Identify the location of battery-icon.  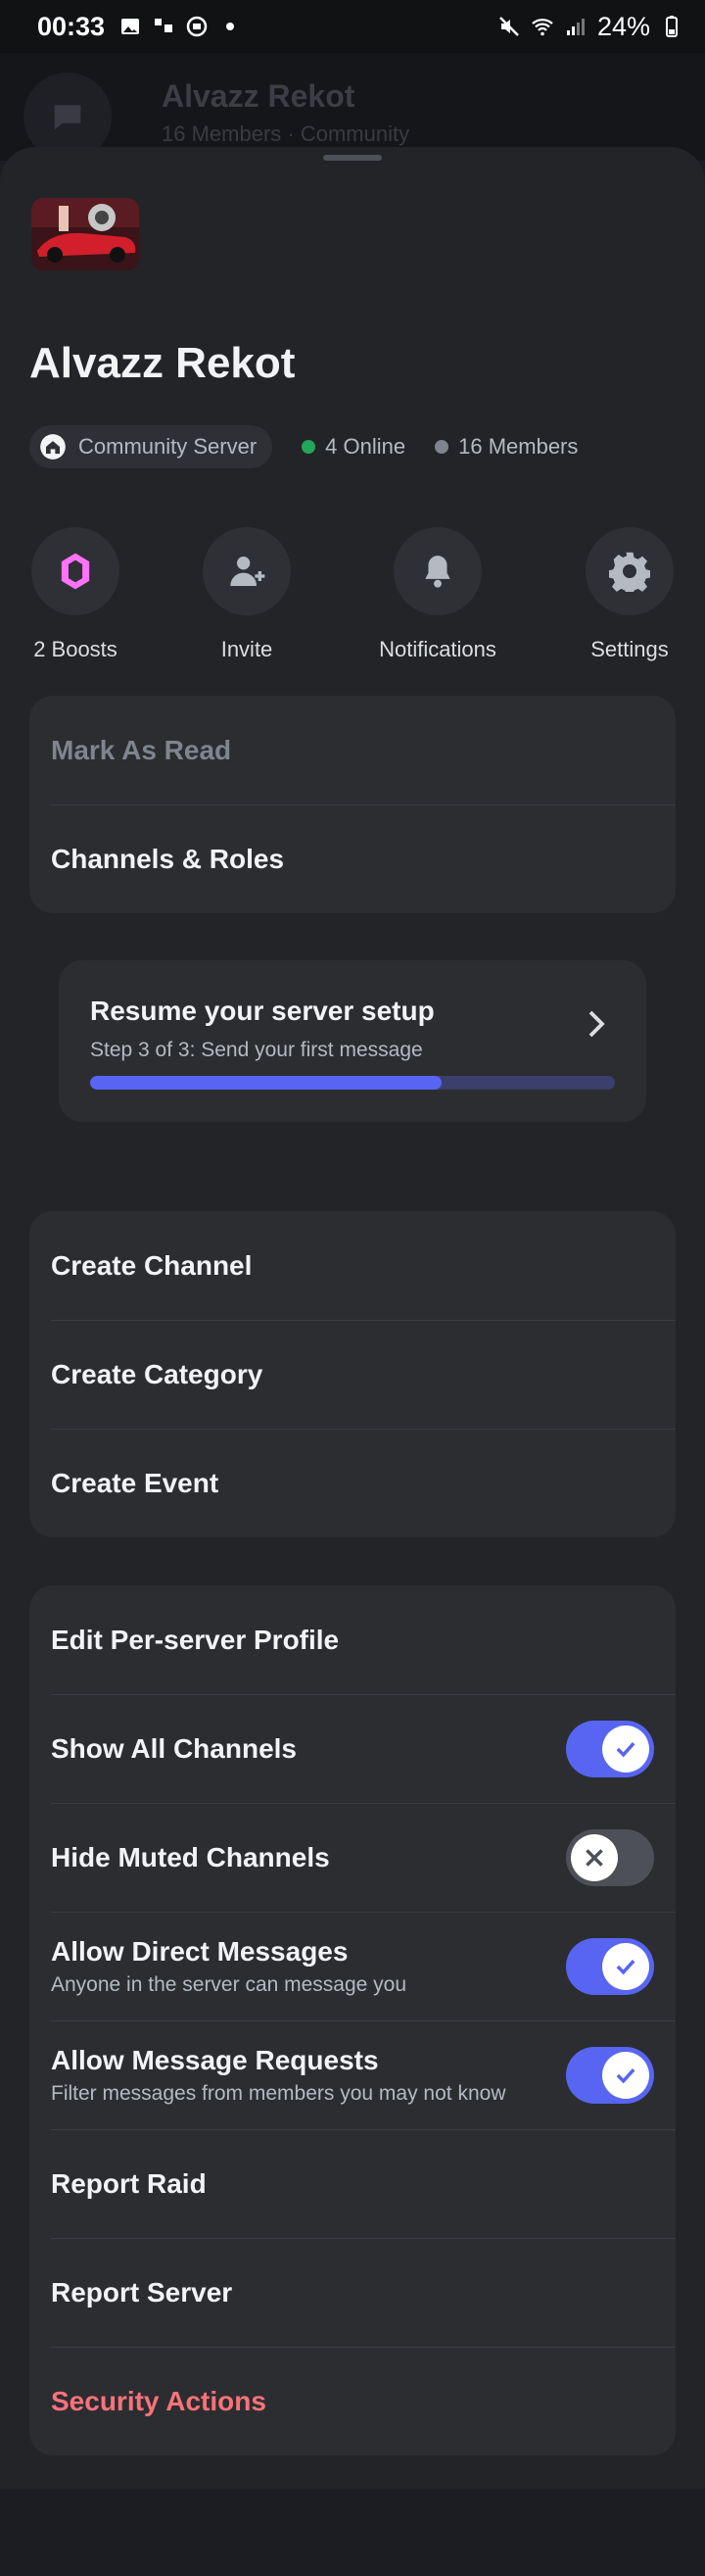
(672, 26).